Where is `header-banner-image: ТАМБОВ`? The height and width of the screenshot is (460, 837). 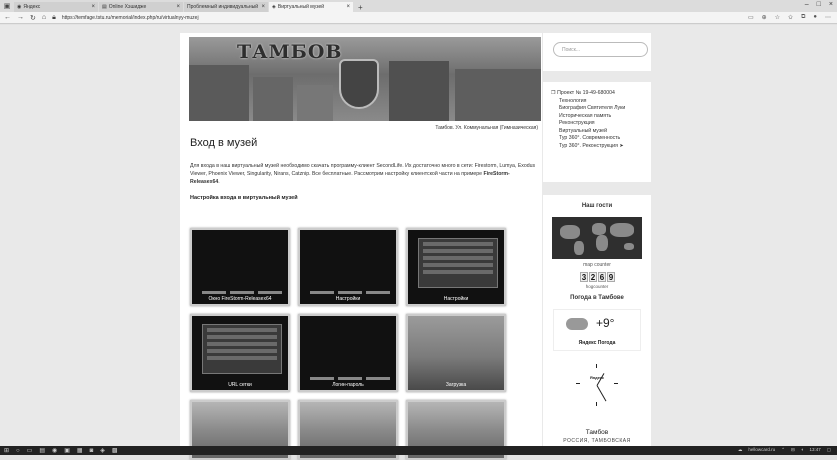
header-banner-image: ТАМБОВ is located at coordinates (365, 79).